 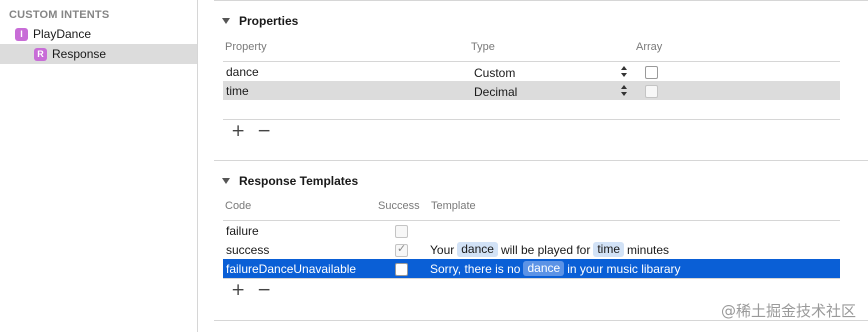 What do you see at coordinates (483, 47) in the screenshot?
I see `column-header-type: Type` at bounding box center [483, 47].